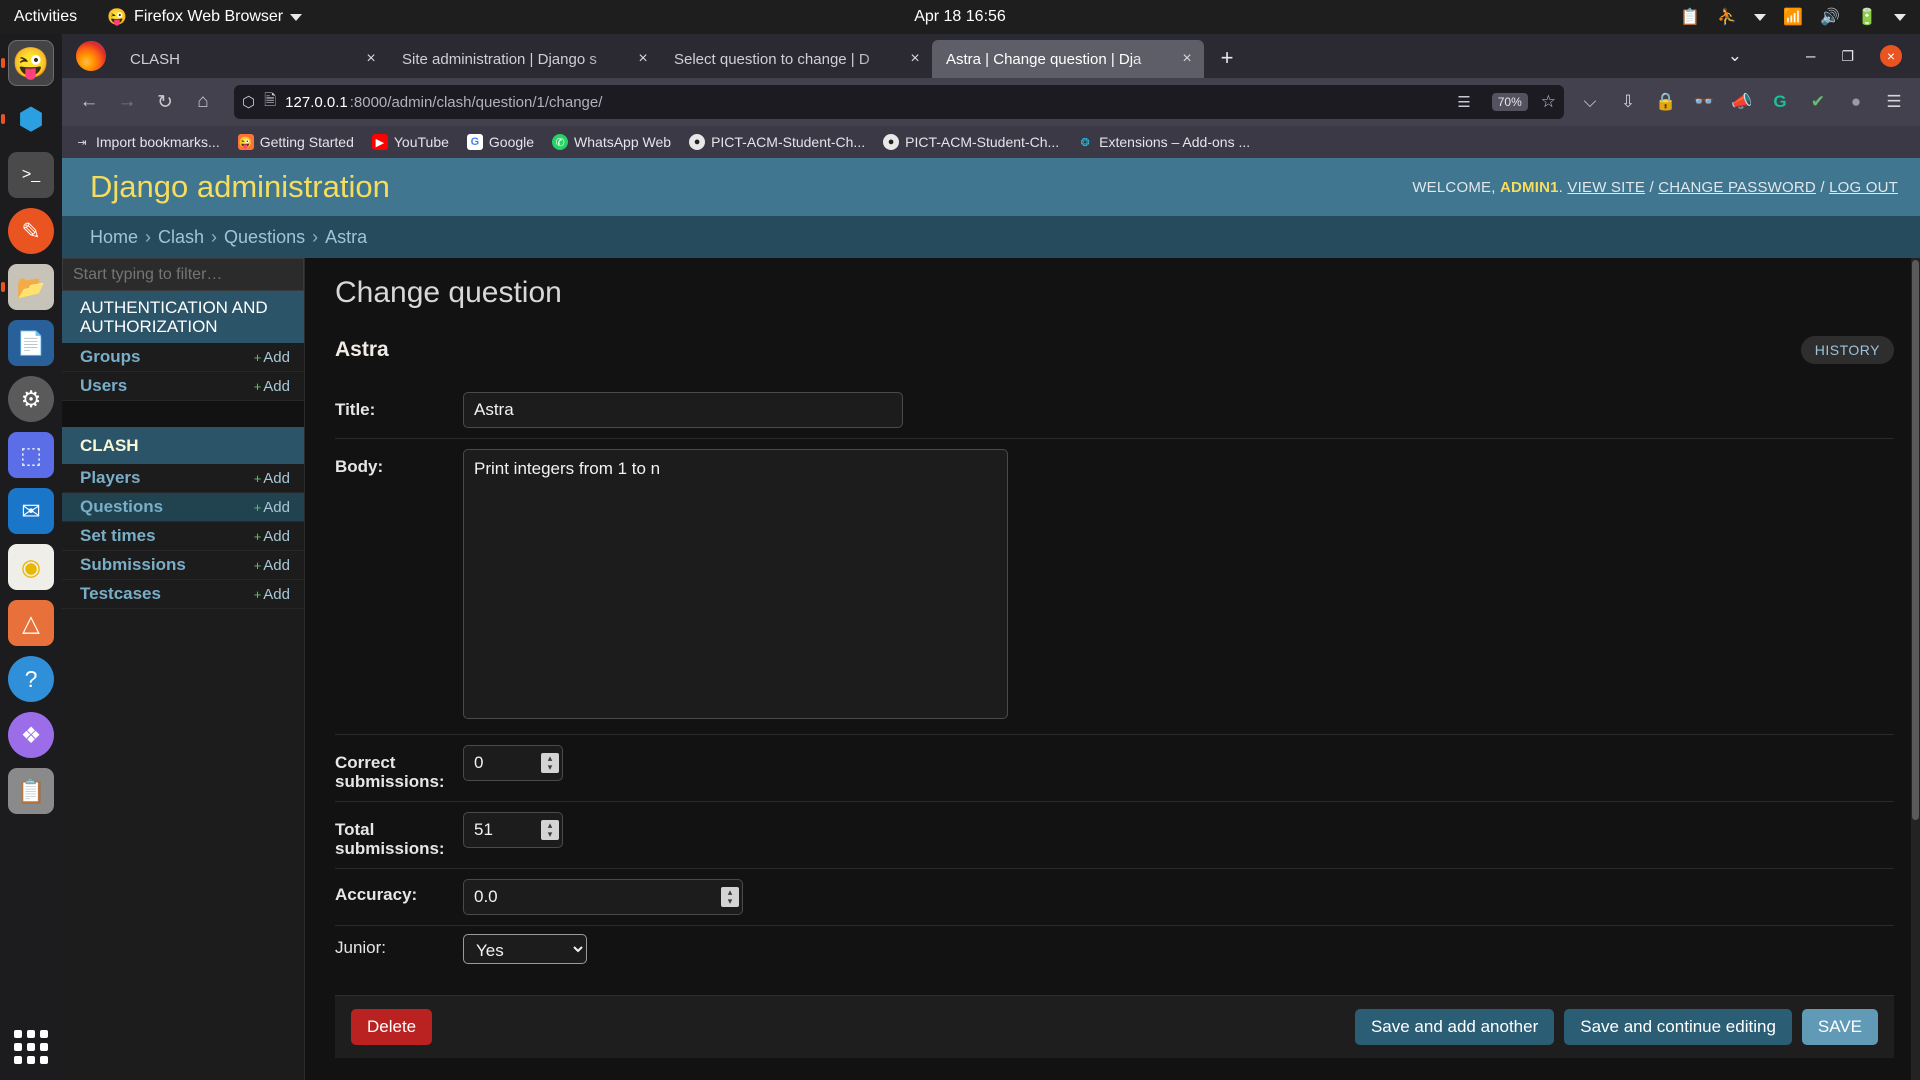  I want to click on megaphone-icon: 📣, so click(1742, 102).